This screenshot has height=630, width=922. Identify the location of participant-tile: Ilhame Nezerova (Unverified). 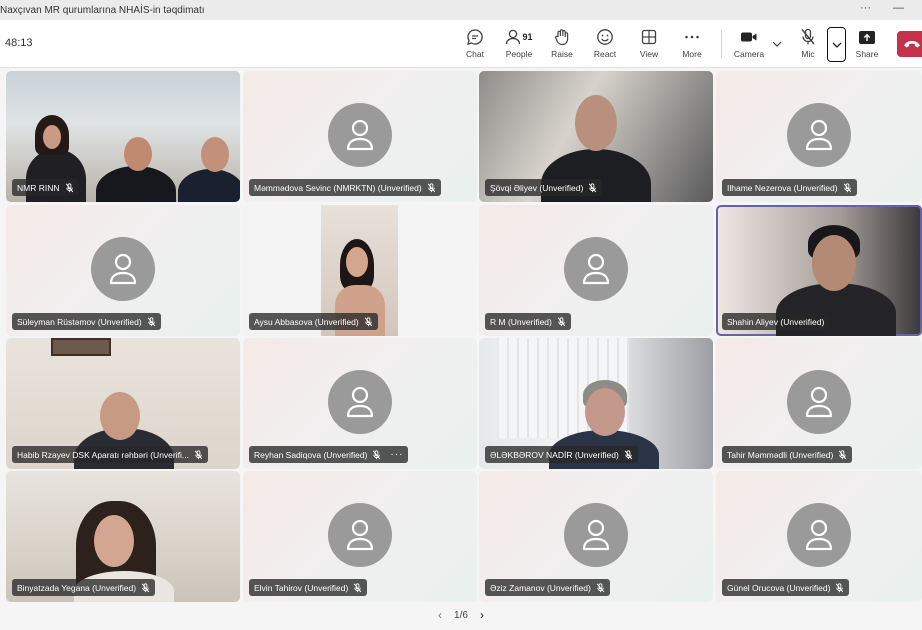
(819, 136).